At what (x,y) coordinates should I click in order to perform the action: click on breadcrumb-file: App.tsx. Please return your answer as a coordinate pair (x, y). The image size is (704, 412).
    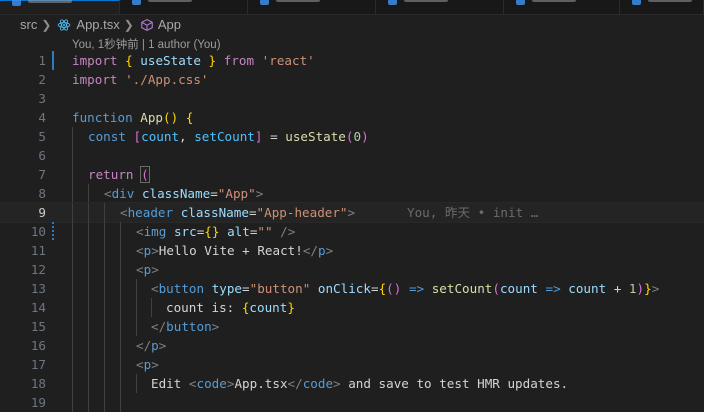
    Looking at the image, I should click on (97, 24).